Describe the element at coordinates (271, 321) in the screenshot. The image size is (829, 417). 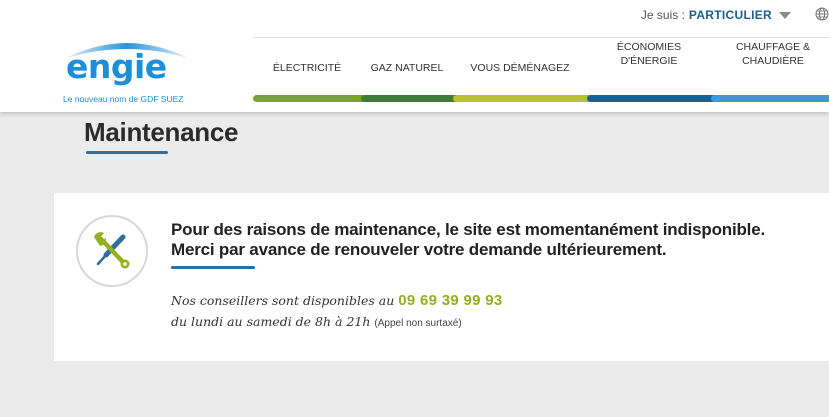
I see `opening-hours-text: du lundi au samedi de 8h à 21h` at that location.